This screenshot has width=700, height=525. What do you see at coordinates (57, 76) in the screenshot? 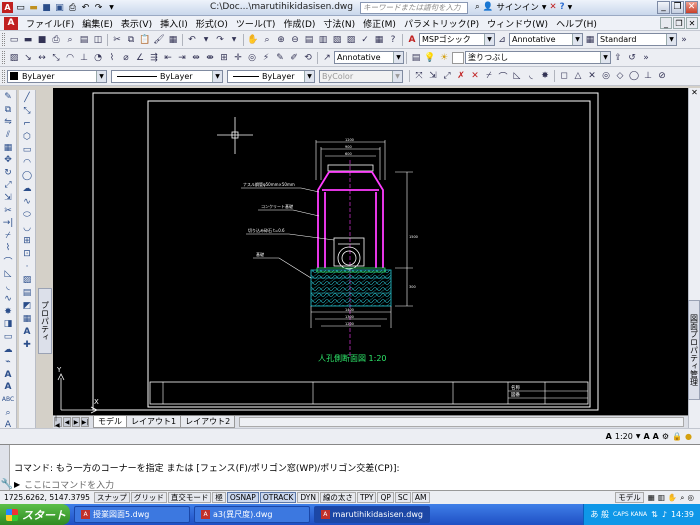
I see `color-select: ByLayer ▼` at bounding box center [57, 76].